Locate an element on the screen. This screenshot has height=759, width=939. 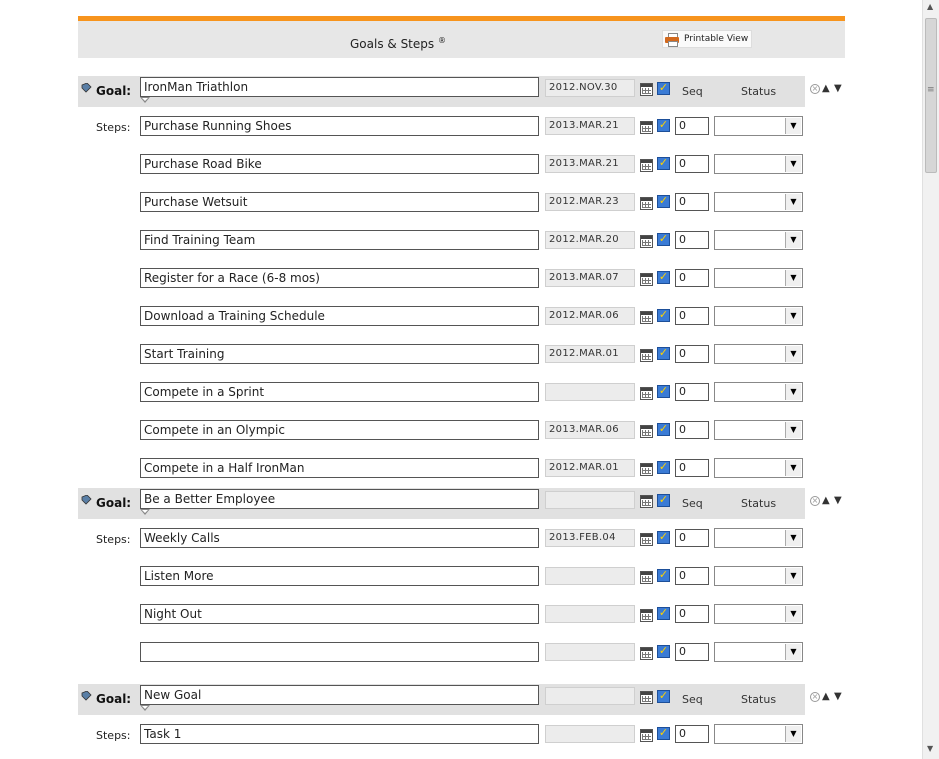
move-up-icon: ▲ is located at coordinates (826, 500).